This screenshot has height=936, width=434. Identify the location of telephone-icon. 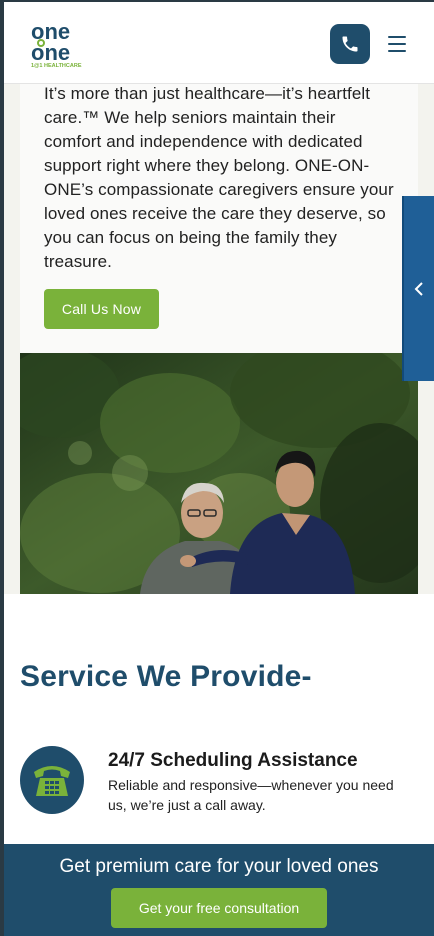
(52, 780).